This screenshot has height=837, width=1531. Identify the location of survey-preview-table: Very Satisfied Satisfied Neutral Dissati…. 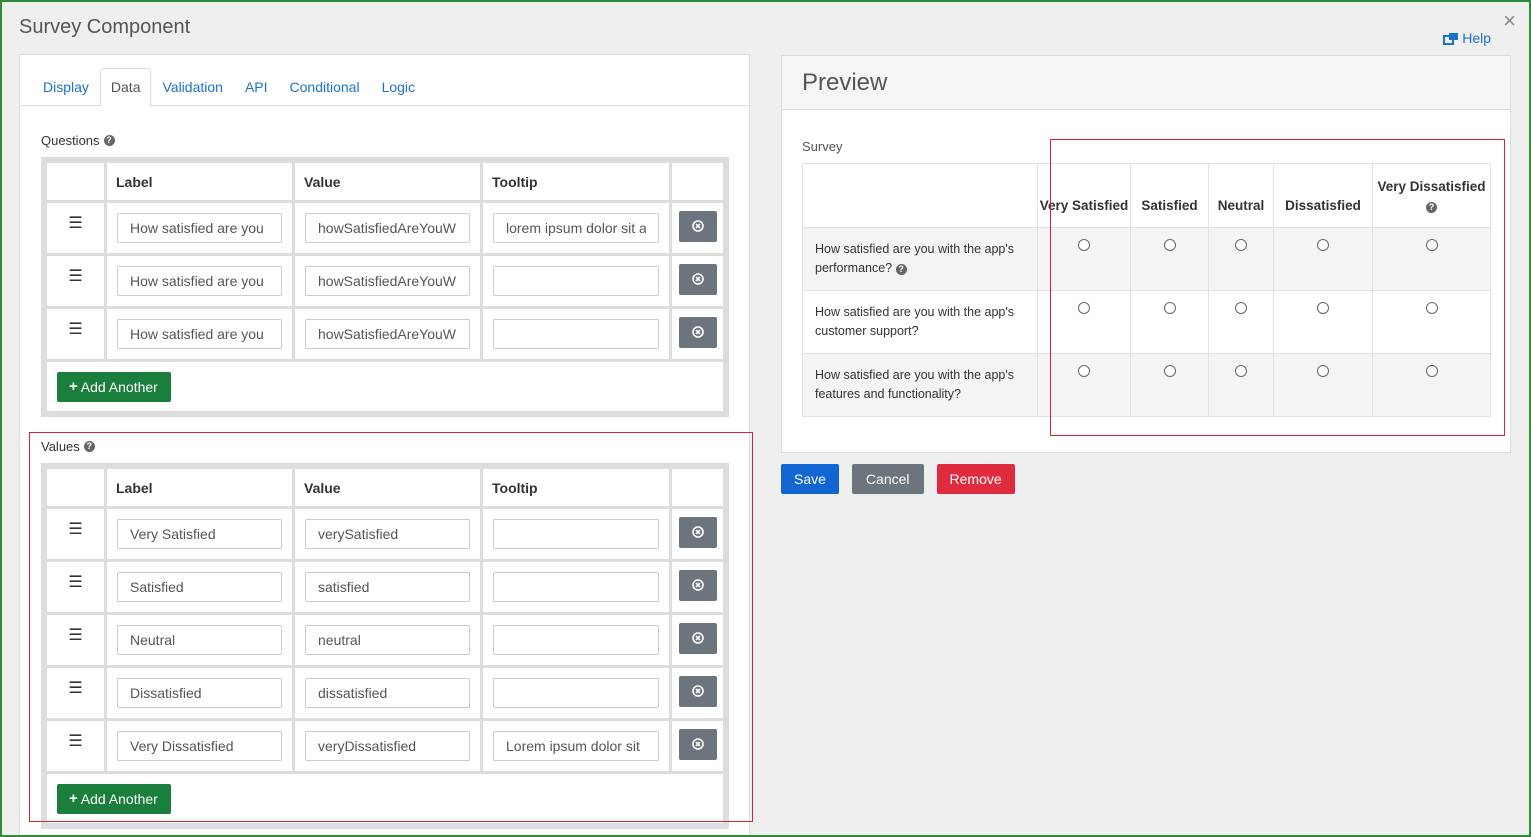
(1146, 290).